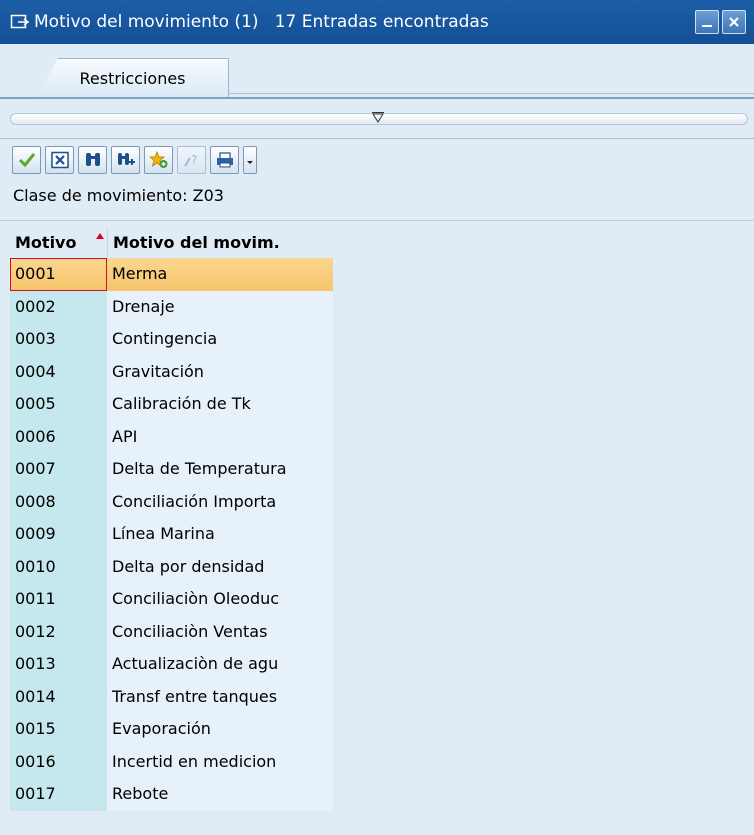 This screenshot has width=754, height=835. Describe the element at coordinates (220, 794) in the screenshot. I see `cell-description: Rebote` at that location.